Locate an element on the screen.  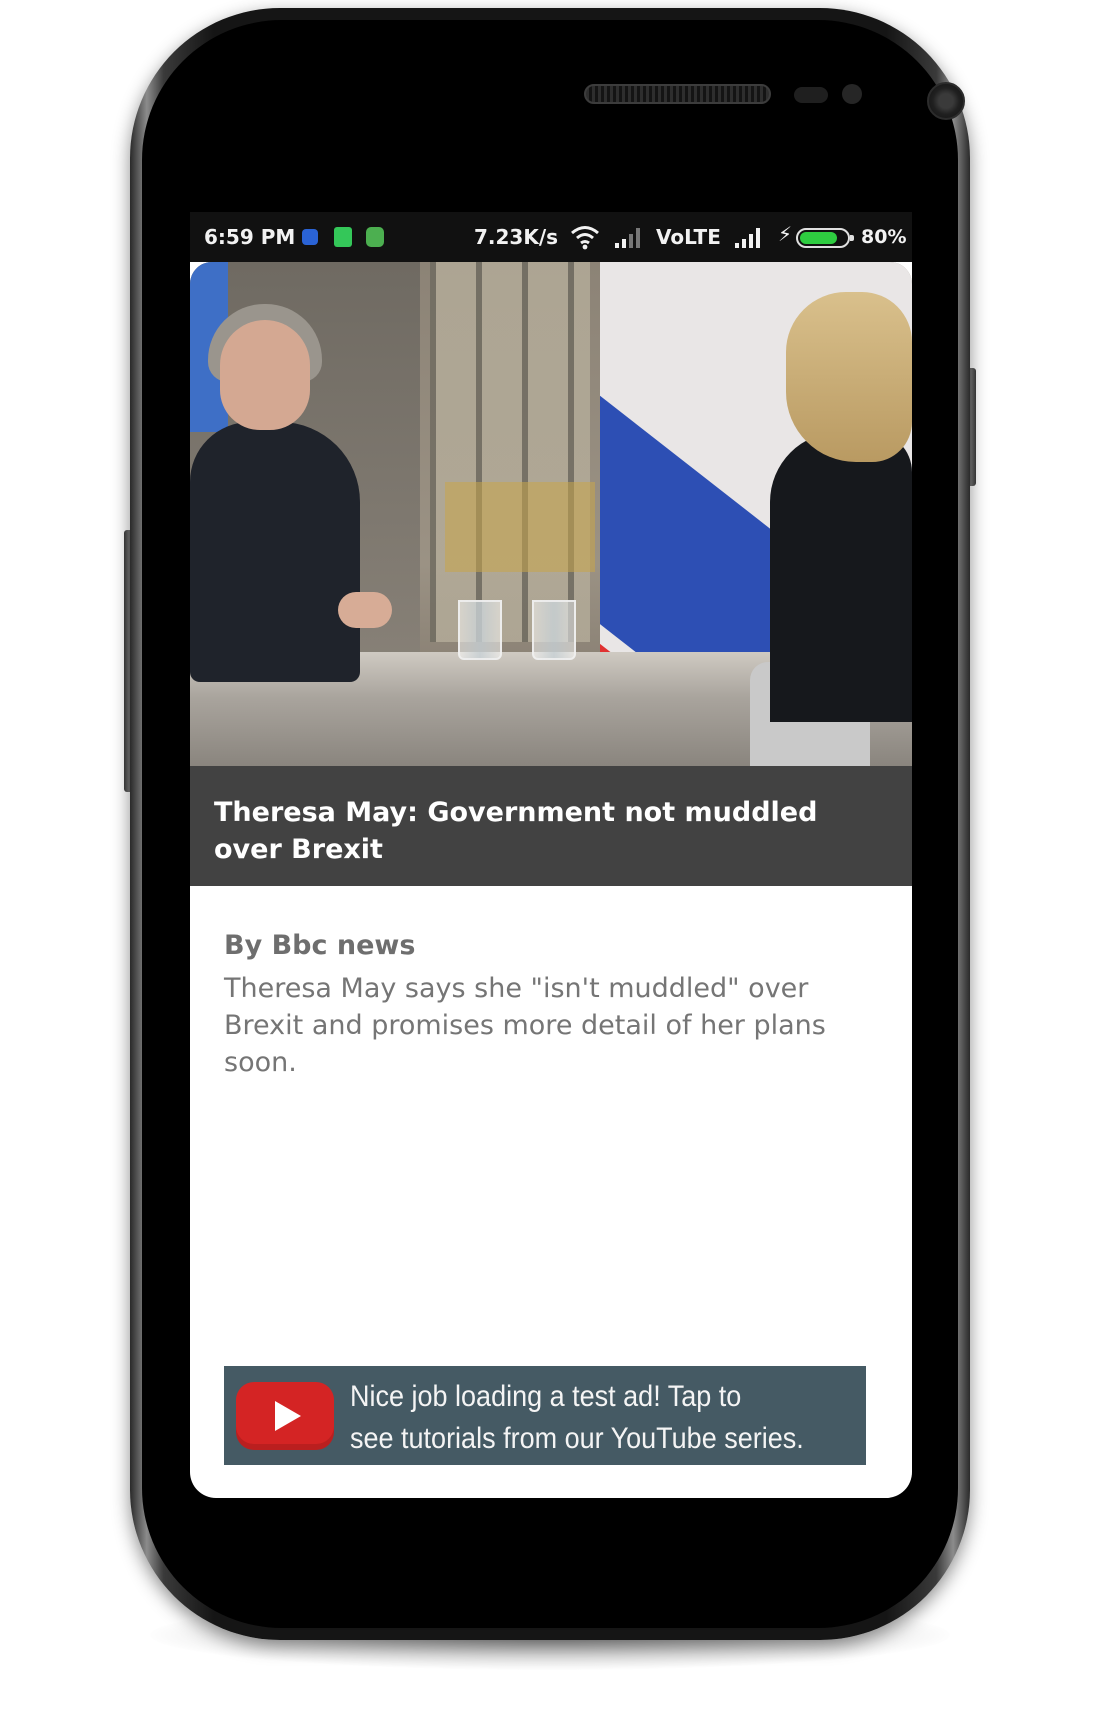
image-person-hand is located at coordinates (365, 610).